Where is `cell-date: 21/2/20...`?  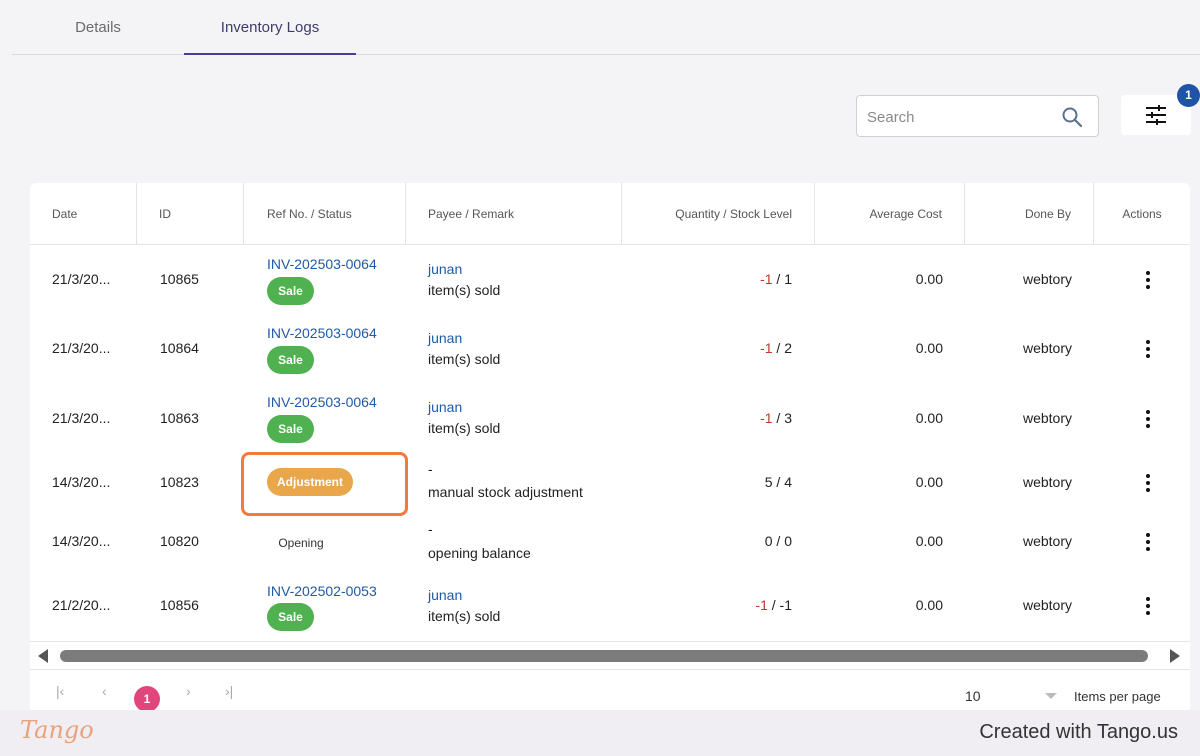 cell-date: 21/2/20... is located at coordinates (81, 605).